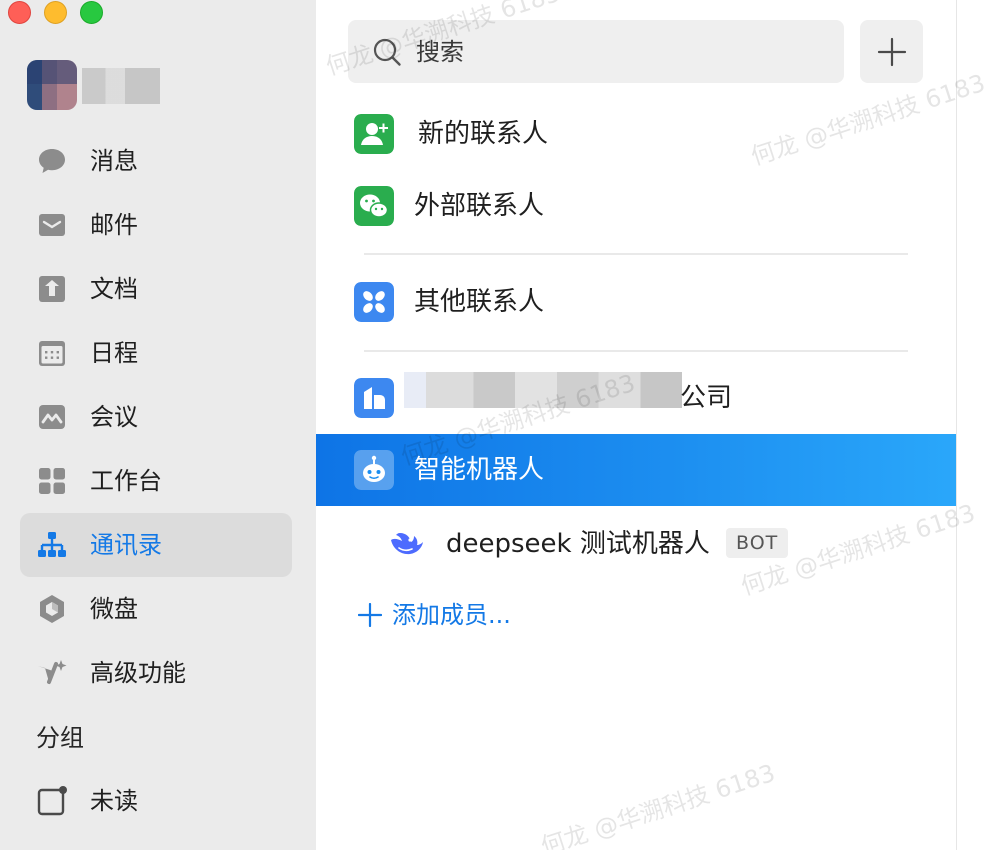 The image size is (996, 850). What do you see at coordinates (138, 673) in the screenshot?
I see `sidebar-item-label: 高级功能` at bounding box center [138, 673].